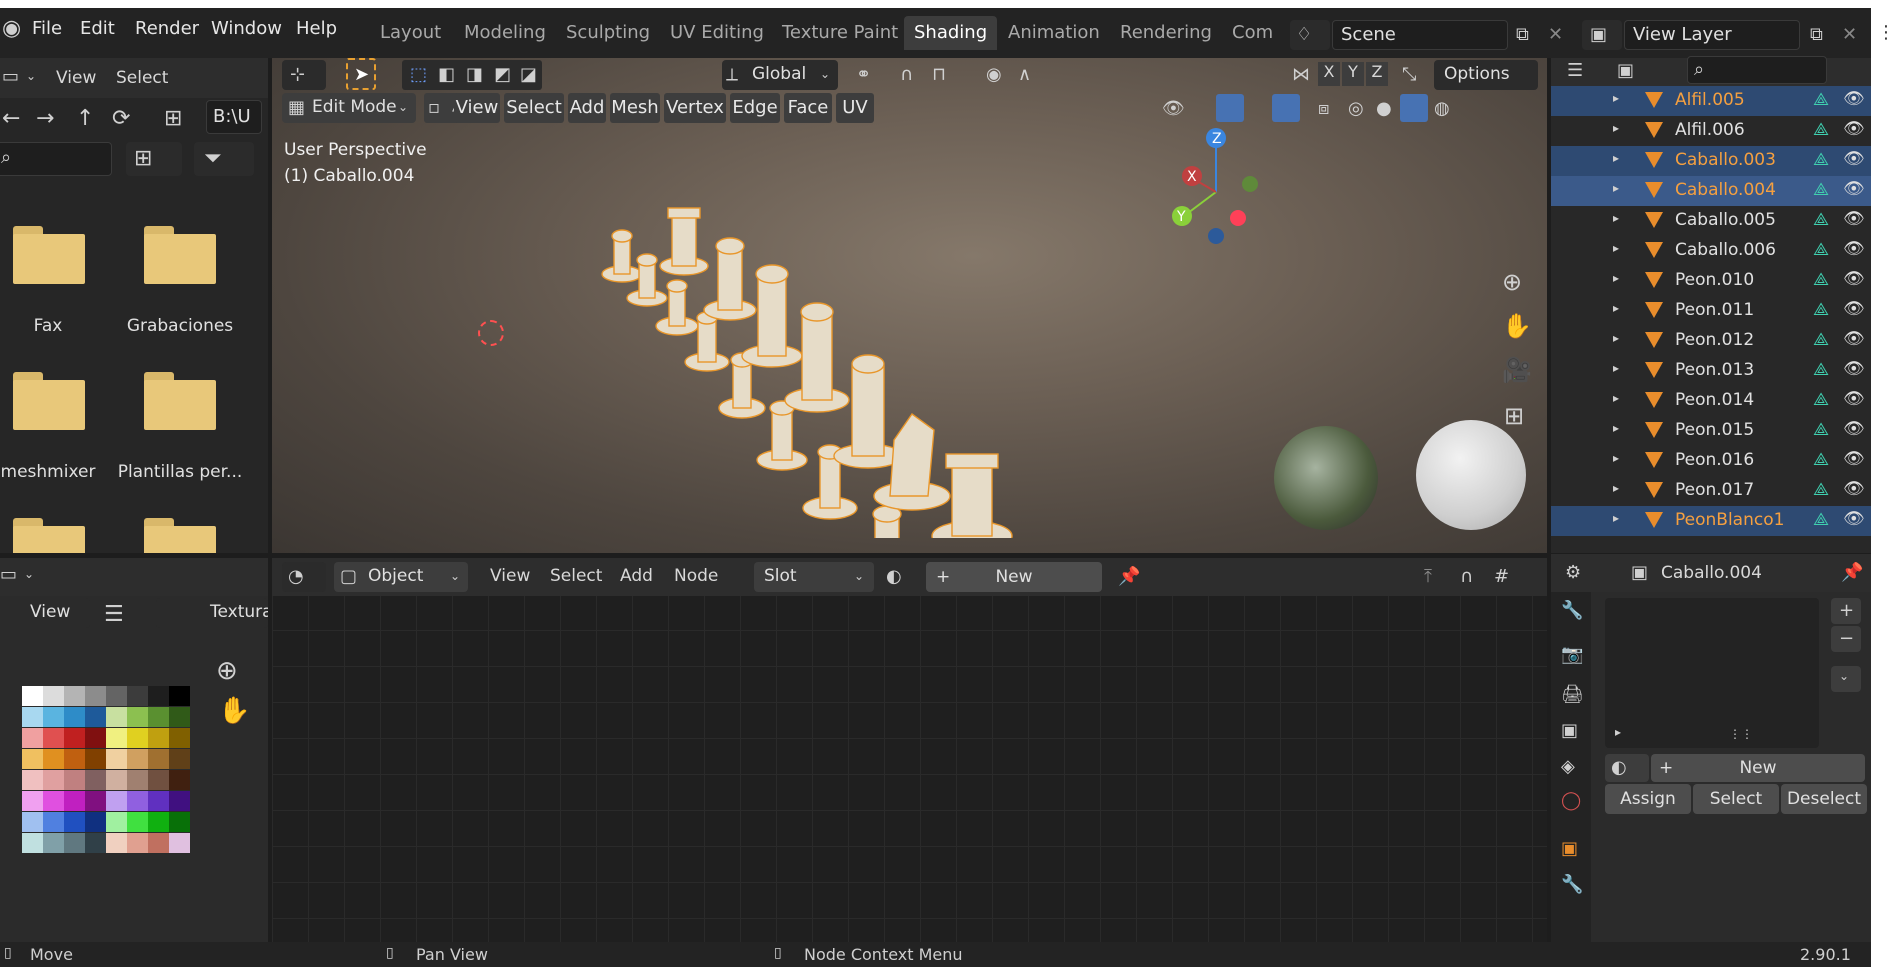 The width and height of the screenshot is (1899, 967). Describe the element at coordinates (1517, 370) in the screenshot. I see `camera-icon: 🎥` at that location.